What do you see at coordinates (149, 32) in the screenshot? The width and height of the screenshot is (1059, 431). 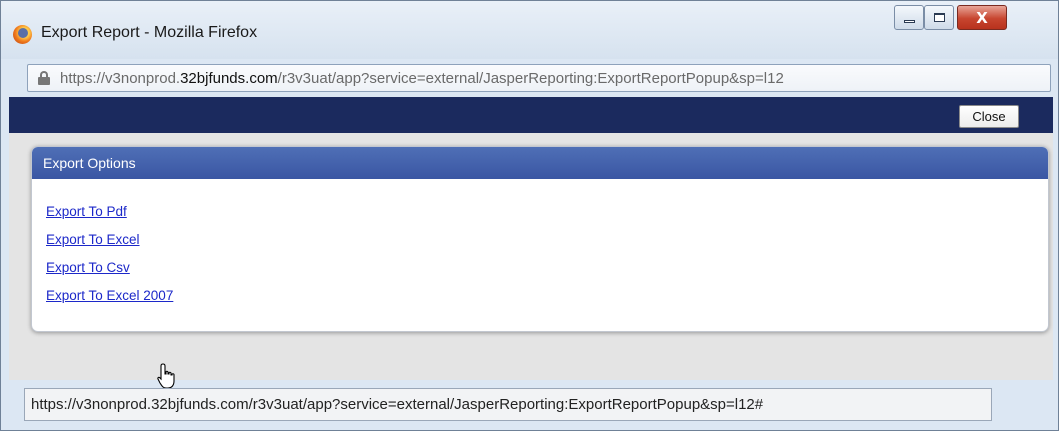 I see `window-title: Export Report - Mozilla Firefox` at bounding box center [149, 32].